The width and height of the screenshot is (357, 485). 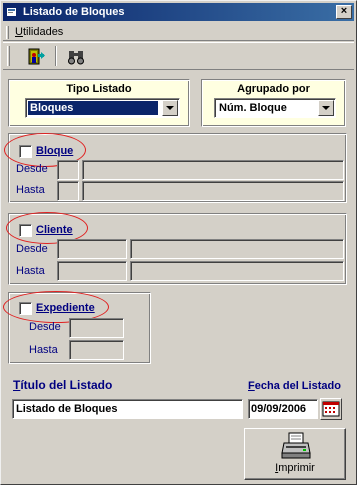 I want to click on tipo-listado-panel: Tipo Listado Bloques, so click(x=99, y=103).